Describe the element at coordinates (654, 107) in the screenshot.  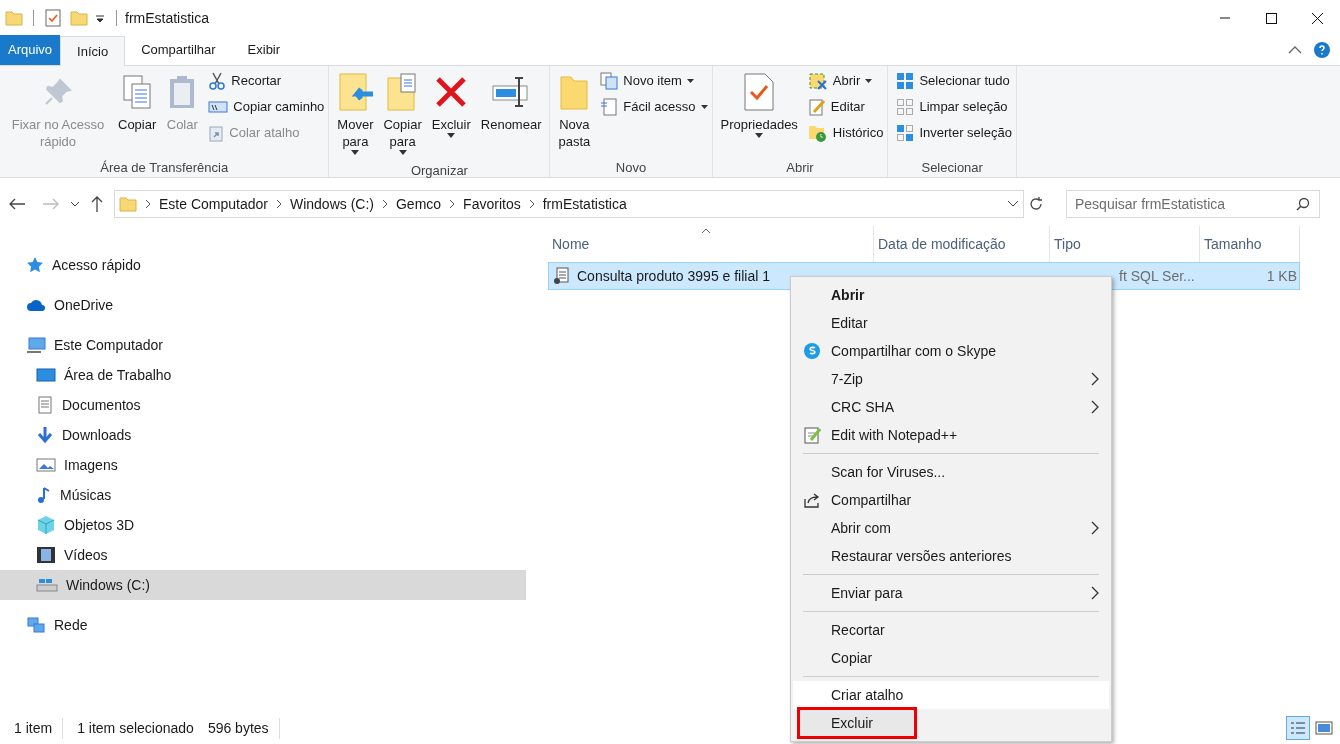
I see `ribbon-button: Fácil acesso` at that location.